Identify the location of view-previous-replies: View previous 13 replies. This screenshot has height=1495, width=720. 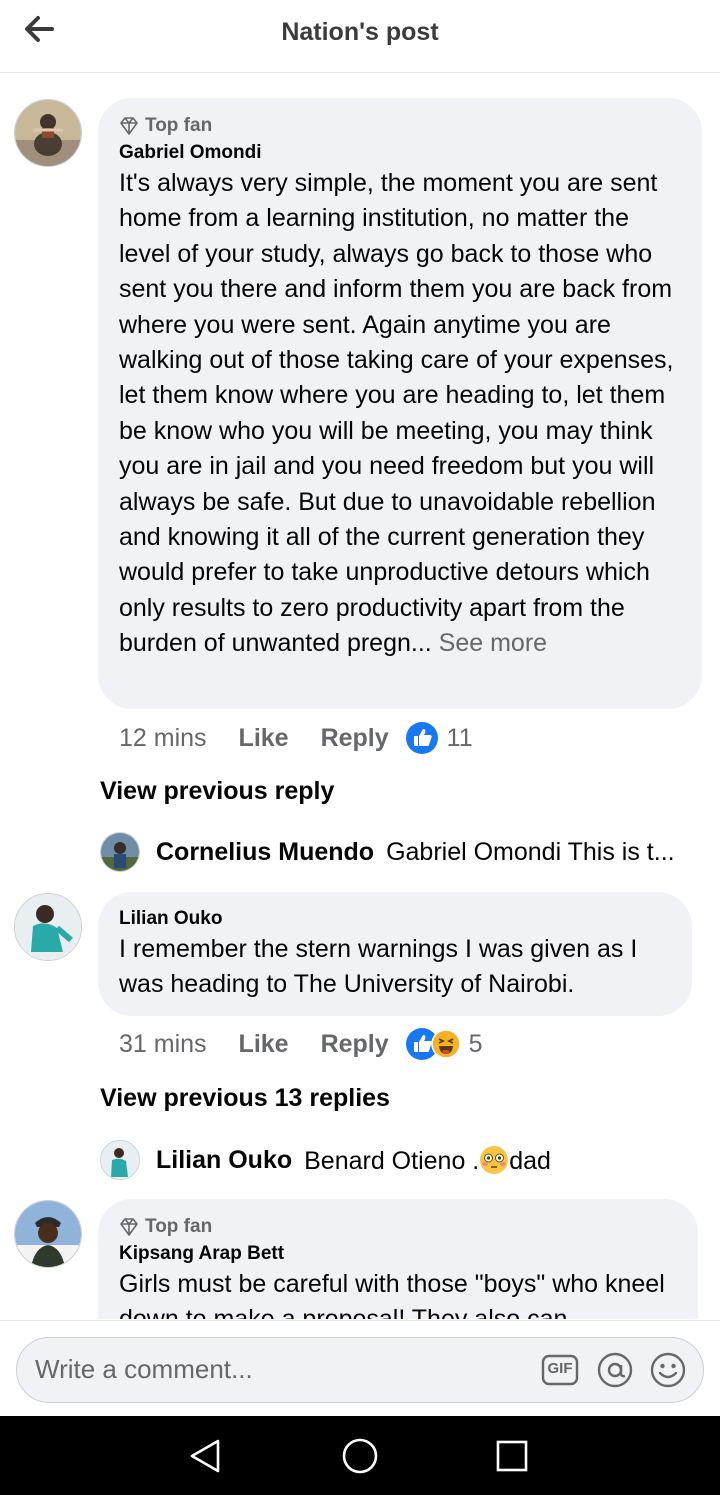
(245, 1098).